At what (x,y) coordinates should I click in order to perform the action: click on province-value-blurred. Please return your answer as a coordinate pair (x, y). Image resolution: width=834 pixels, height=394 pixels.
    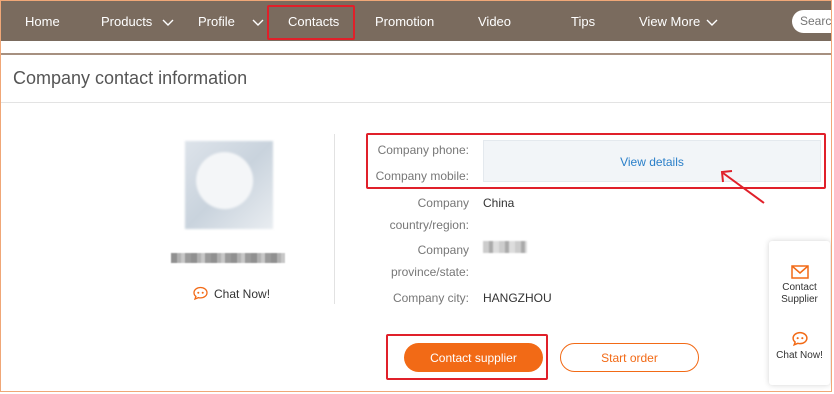
    Looking at the image, I should click on (505, 247).